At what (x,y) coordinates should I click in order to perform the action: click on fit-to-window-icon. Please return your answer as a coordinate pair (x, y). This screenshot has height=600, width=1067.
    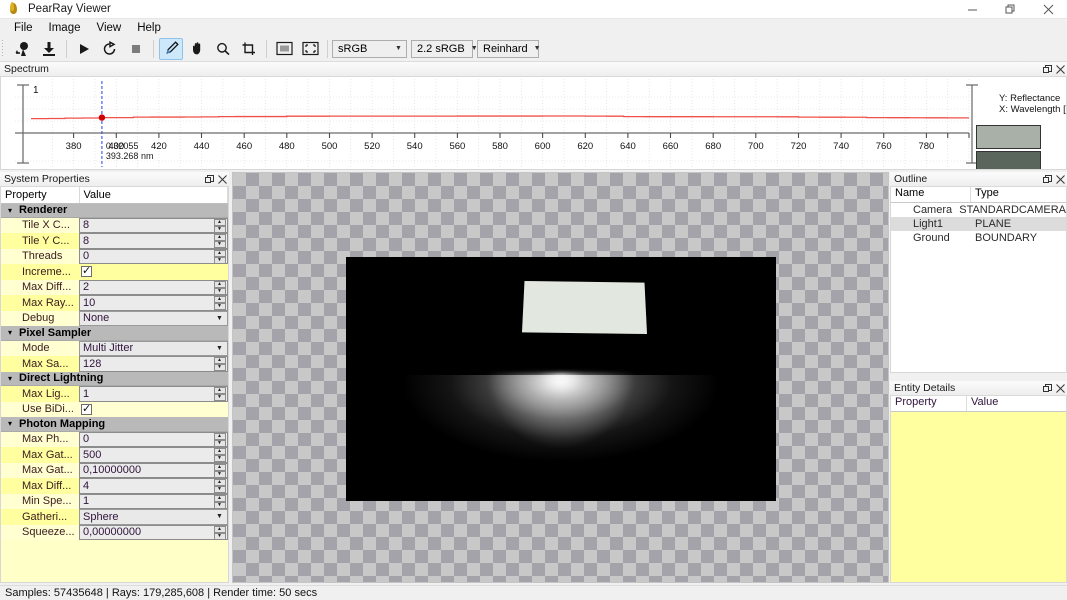
    Looking at the image, I should click on (284, 49).